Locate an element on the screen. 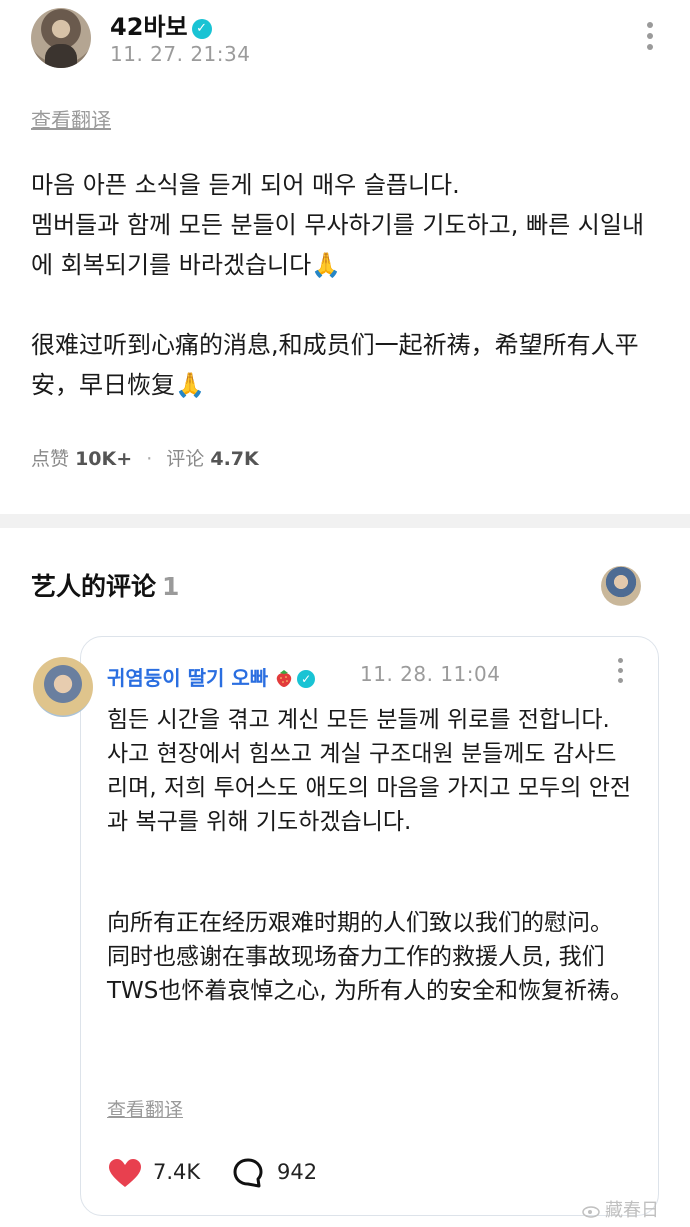  more-options-icon is located at coordinates (650, 39).